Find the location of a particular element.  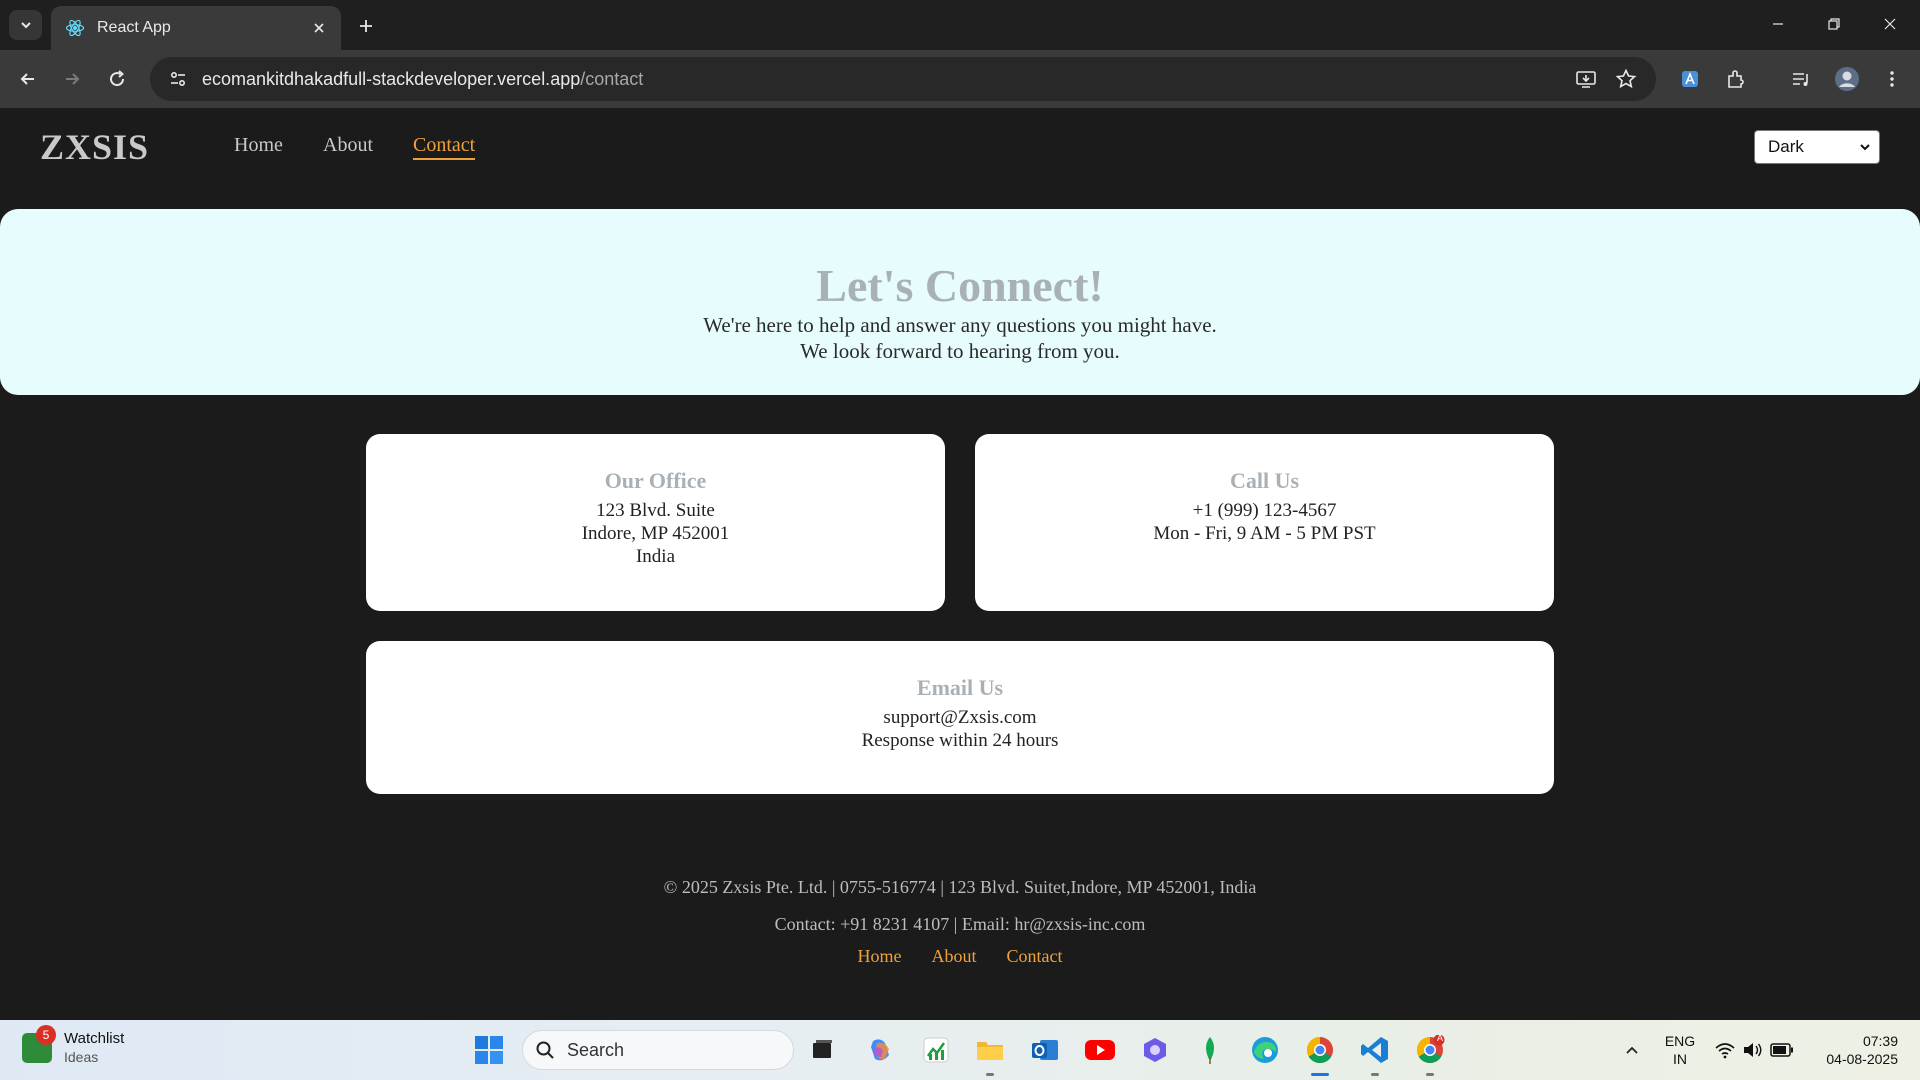

translate-extension-icon is located at coordinates (1690, 79).